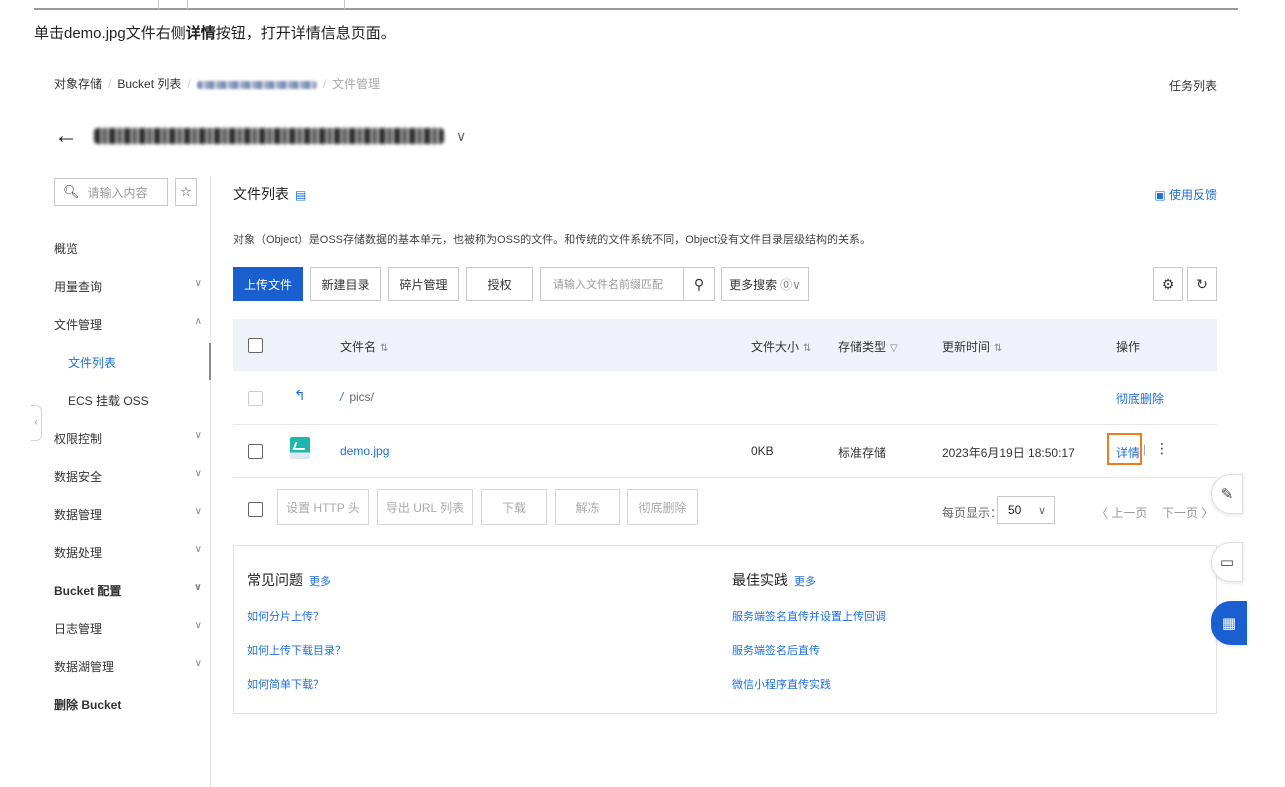  I want to click on sidebar-item-bucket-config: Bucket 配置 ∨, so click(128, 590).